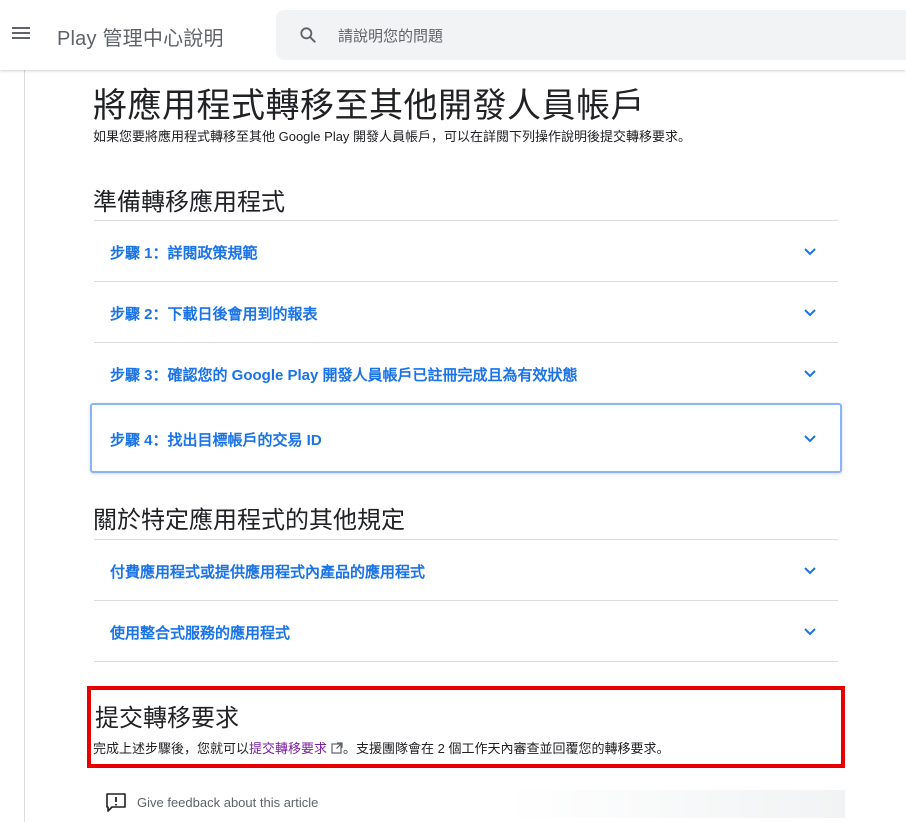  I want to click on feedback-icon, so click(116, 802).